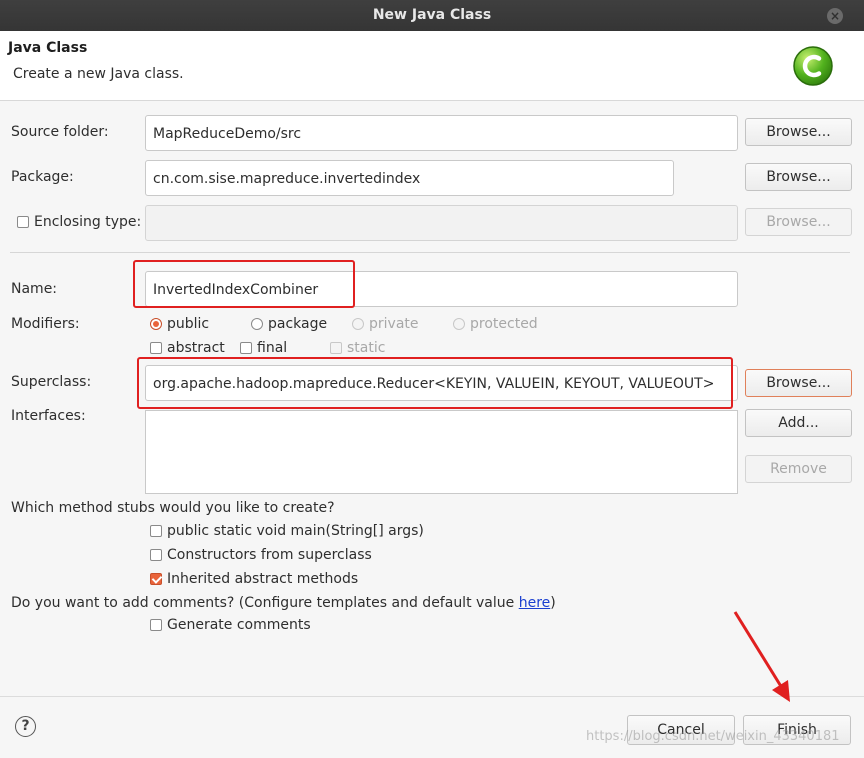  Describe the element at coordinates (409, 178) in the screenshot. I see `package-input: cn.com.sise.mapreduce.invertedindex` at that location.